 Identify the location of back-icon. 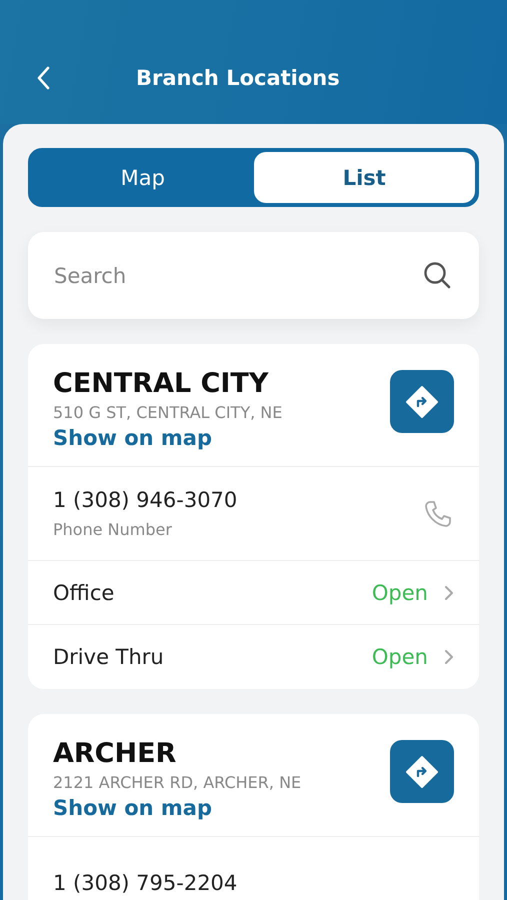
(43, 78).